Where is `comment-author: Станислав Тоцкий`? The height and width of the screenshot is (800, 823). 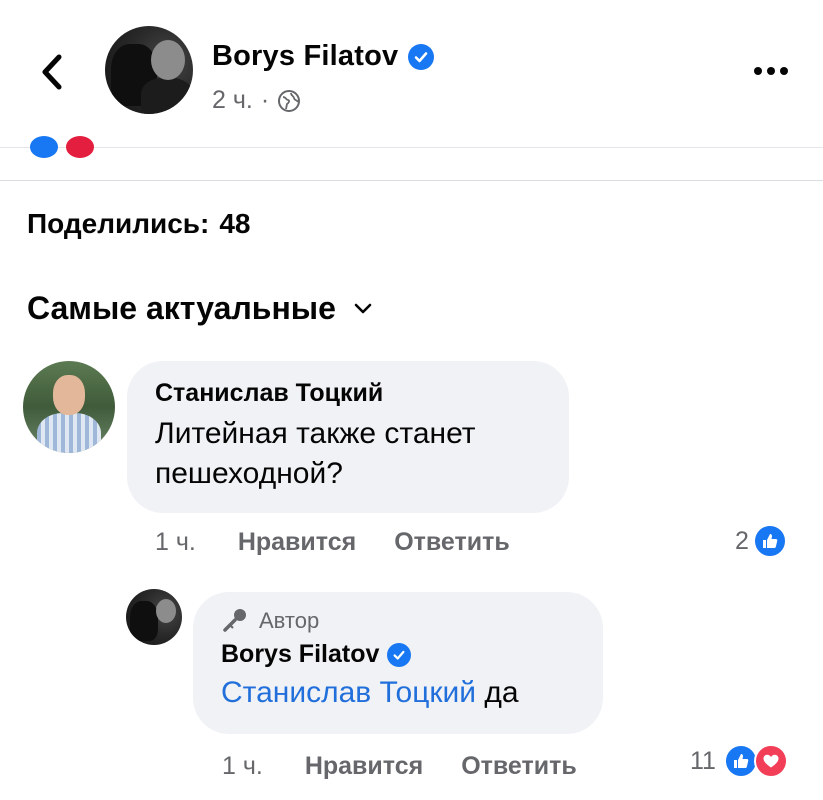
comment-author: Станислав Тоцкий is located at coordinates (348, 393).